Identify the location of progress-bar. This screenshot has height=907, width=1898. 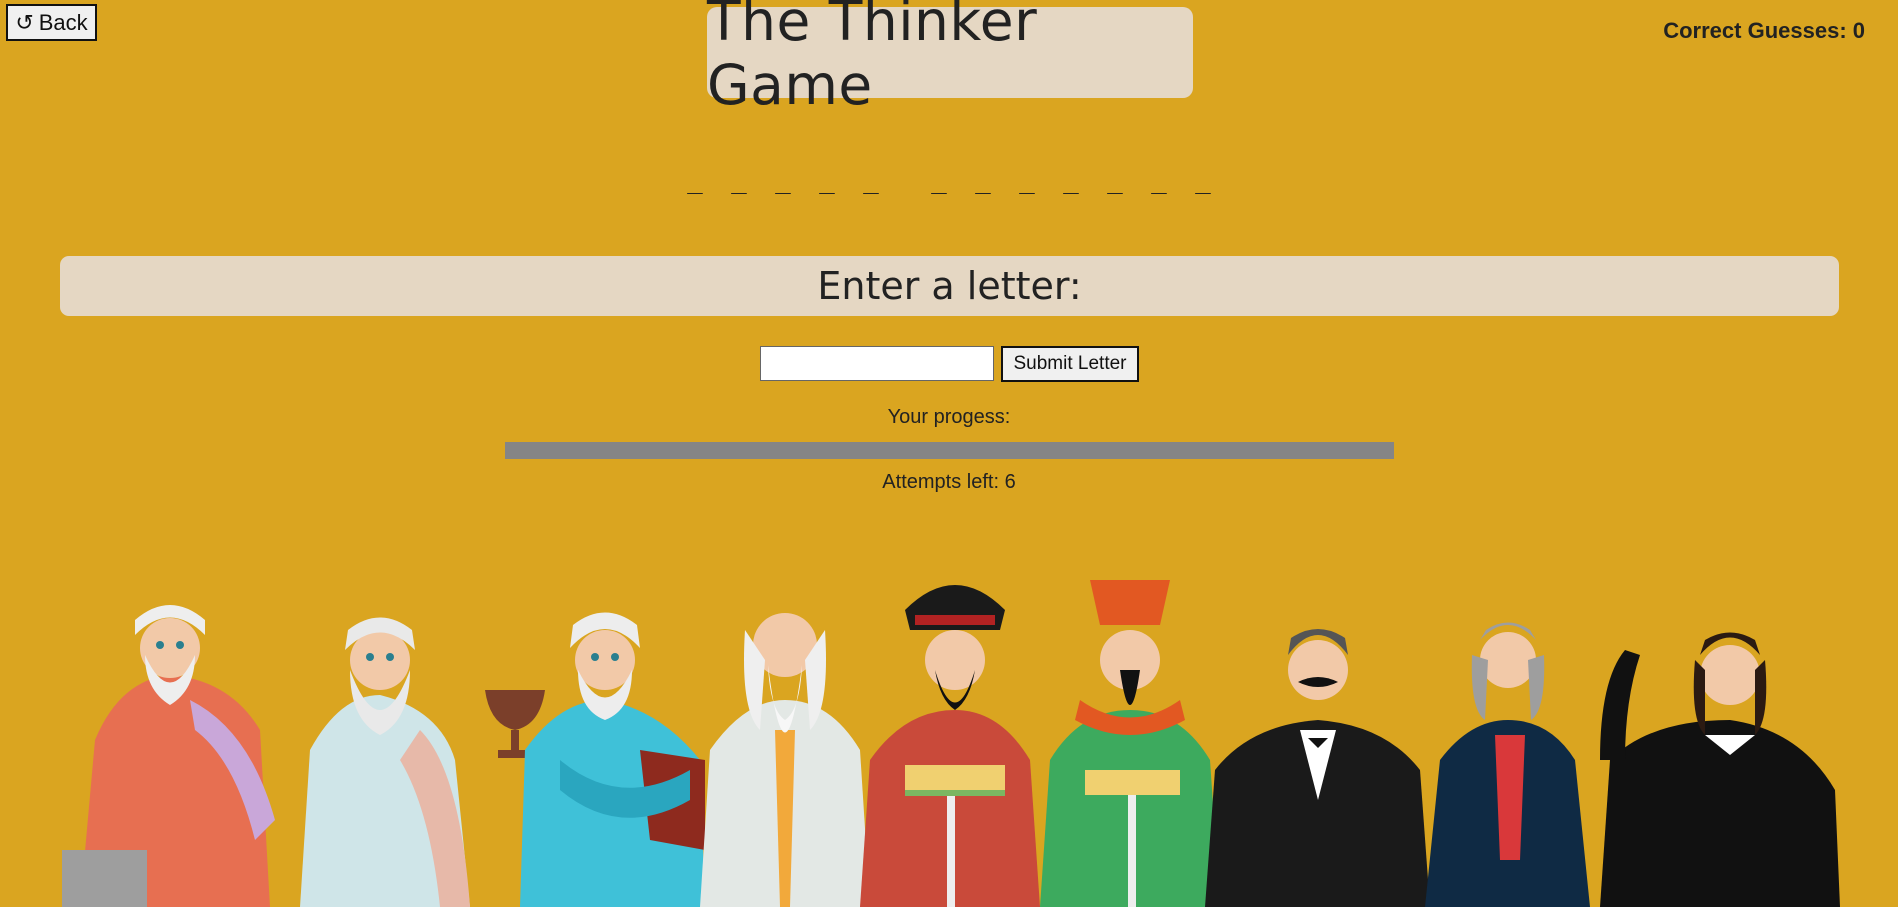
(949, 450).